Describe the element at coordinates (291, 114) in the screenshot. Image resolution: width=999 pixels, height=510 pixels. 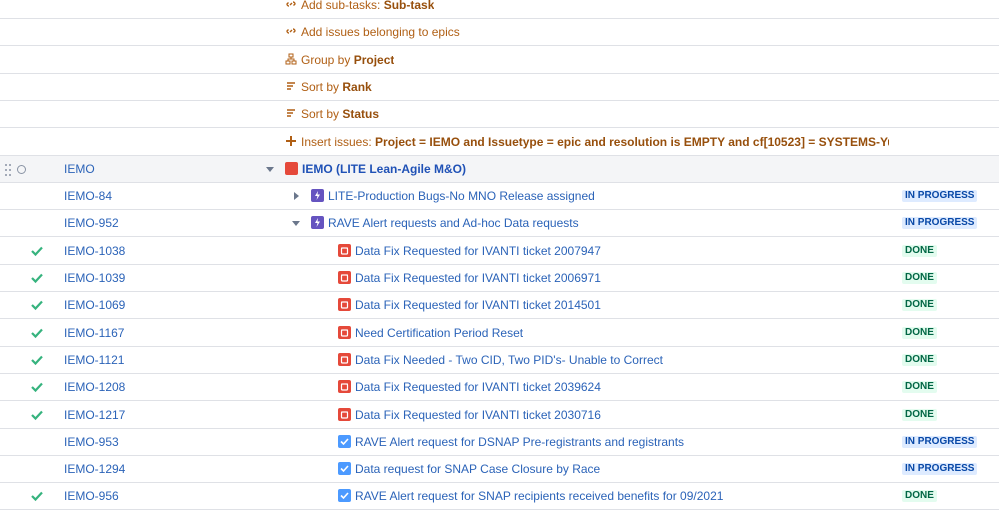
I see `sort-icon` at that location.